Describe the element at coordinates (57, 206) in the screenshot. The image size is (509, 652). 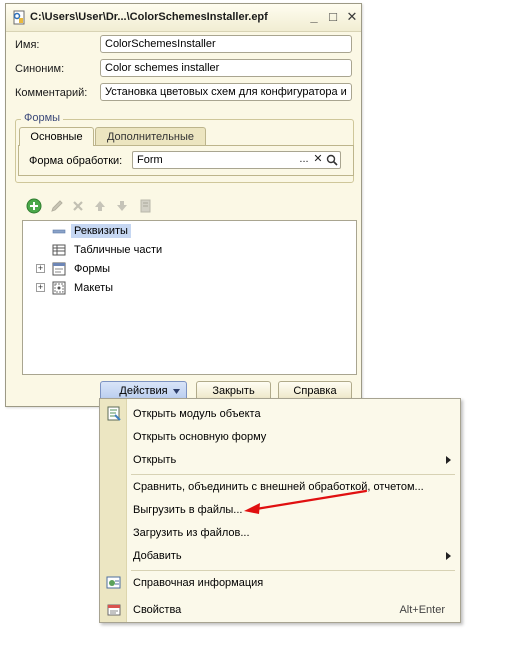
I see `edit-icon` at that location.